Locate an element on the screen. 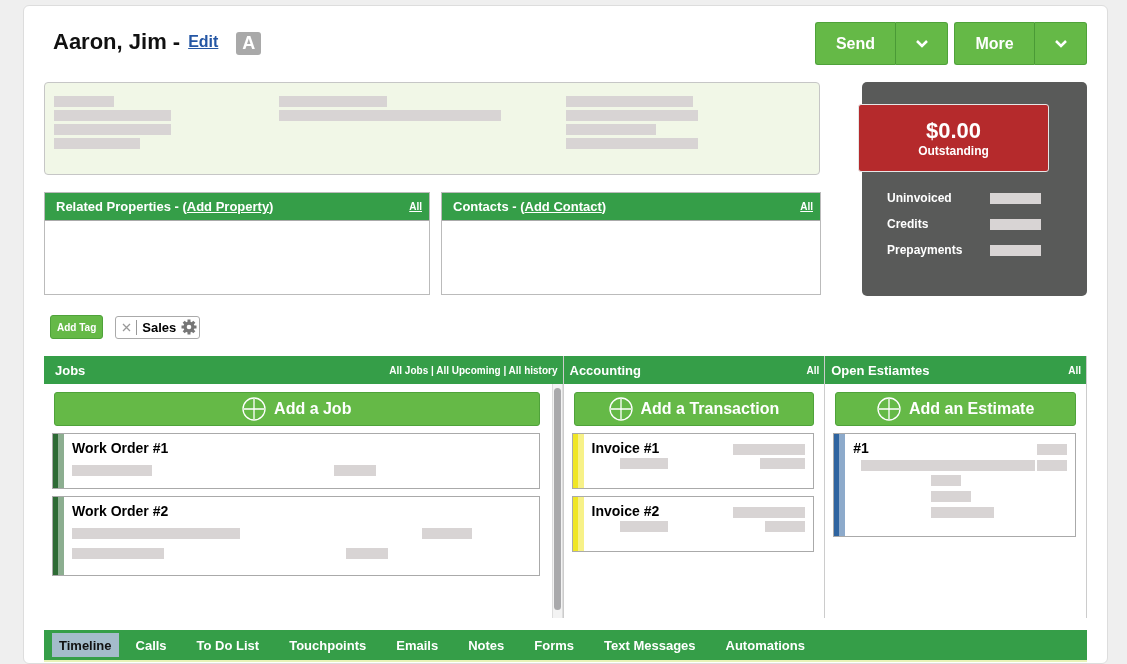 The height and width of the screenshot is (664, 1127). section-title: Open Estiamtes is located at coordinates (880, 370).